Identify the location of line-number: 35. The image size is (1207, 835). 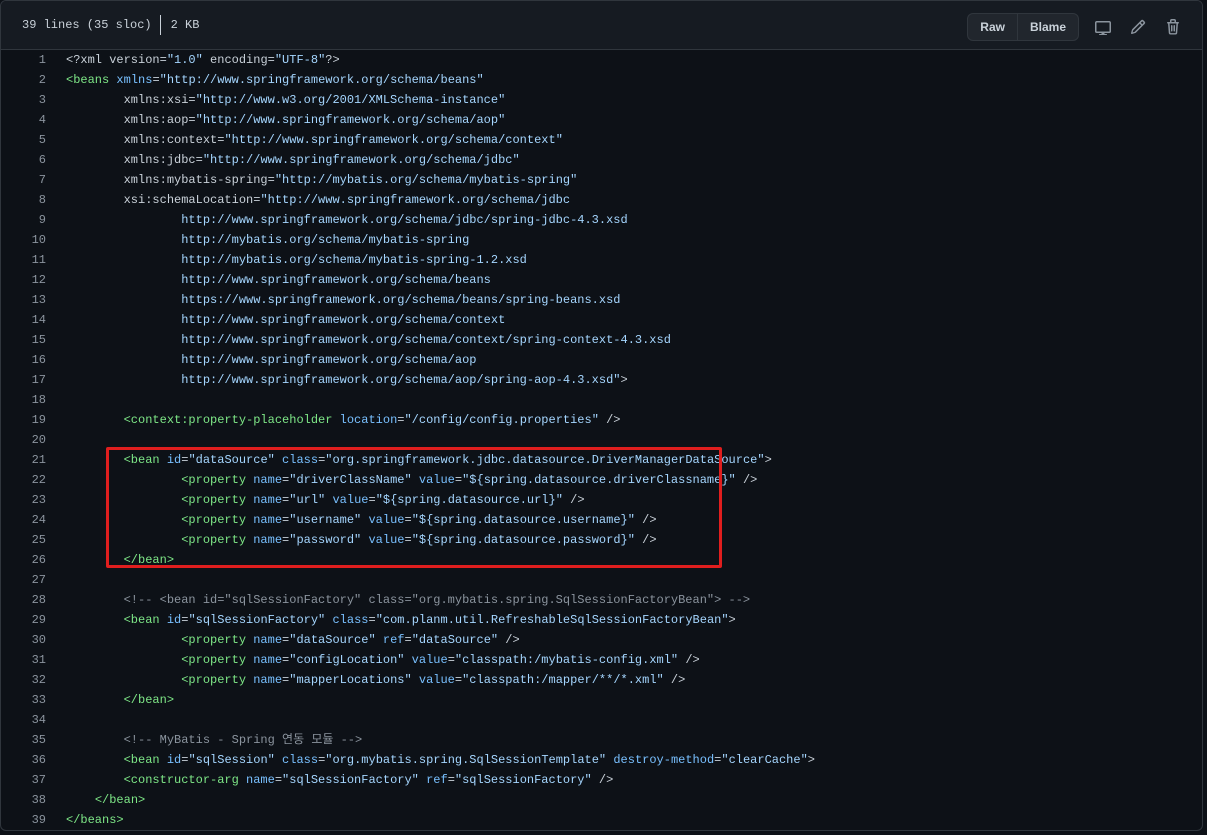
(33, 740).